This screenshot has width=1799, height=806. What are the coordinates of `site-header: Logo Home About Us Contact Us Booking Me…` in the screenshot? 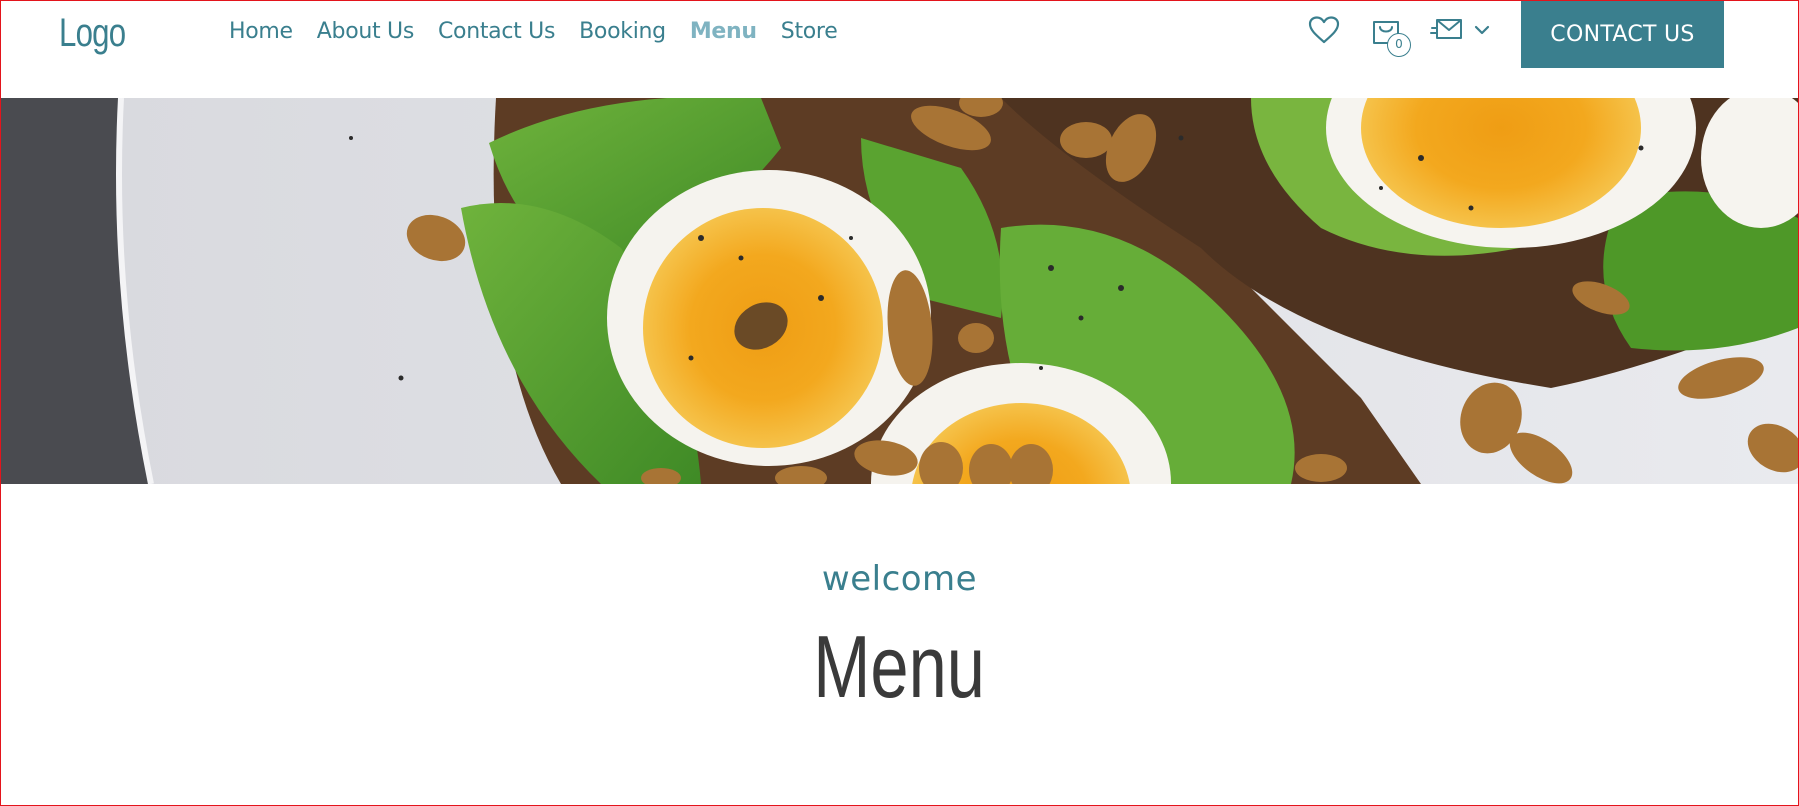 It's located at (899, 49).